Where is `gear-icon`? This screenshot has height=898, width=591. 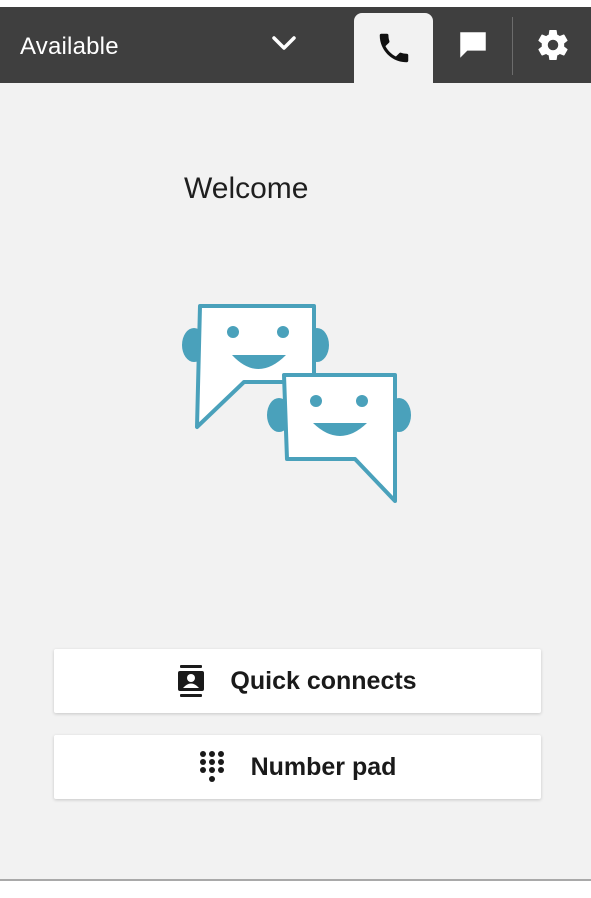 gear-icon is located at coordinates (552, 45).